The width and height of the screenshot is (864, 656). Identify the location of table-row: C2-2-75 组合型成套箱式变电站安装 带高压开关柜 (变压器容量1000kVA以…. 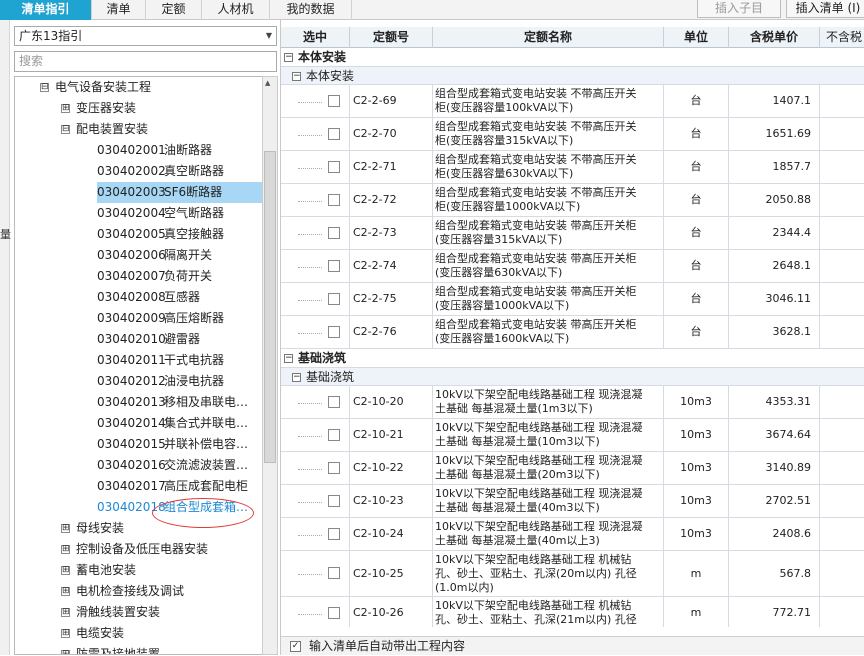
(572, 299).